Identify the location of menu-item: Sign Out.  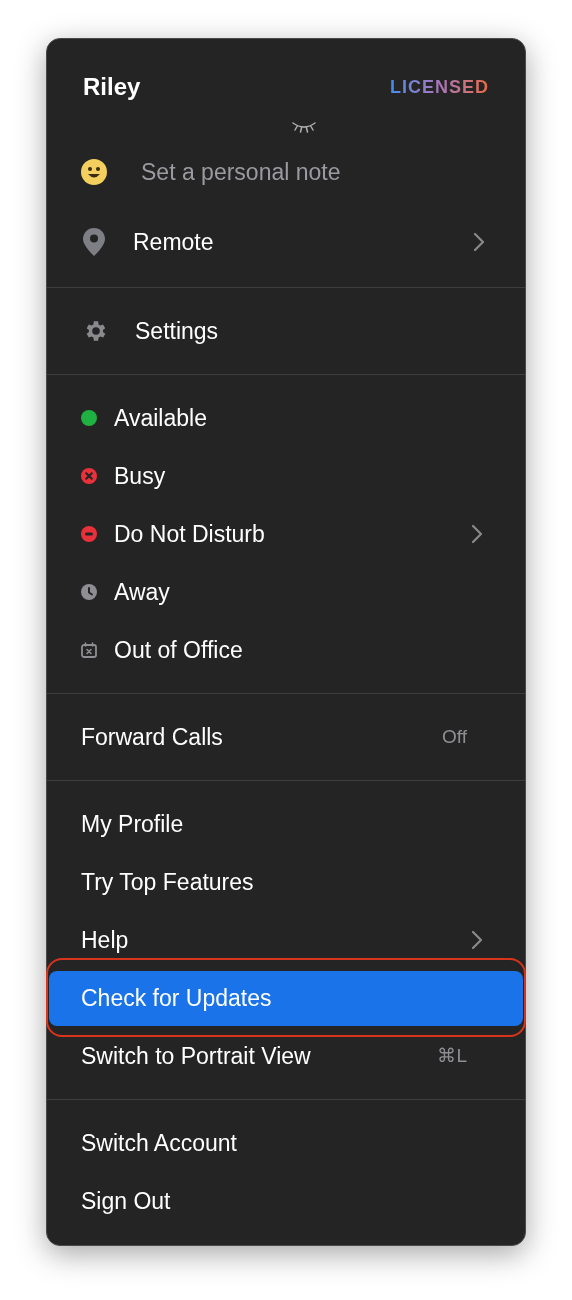
(286, 1201).